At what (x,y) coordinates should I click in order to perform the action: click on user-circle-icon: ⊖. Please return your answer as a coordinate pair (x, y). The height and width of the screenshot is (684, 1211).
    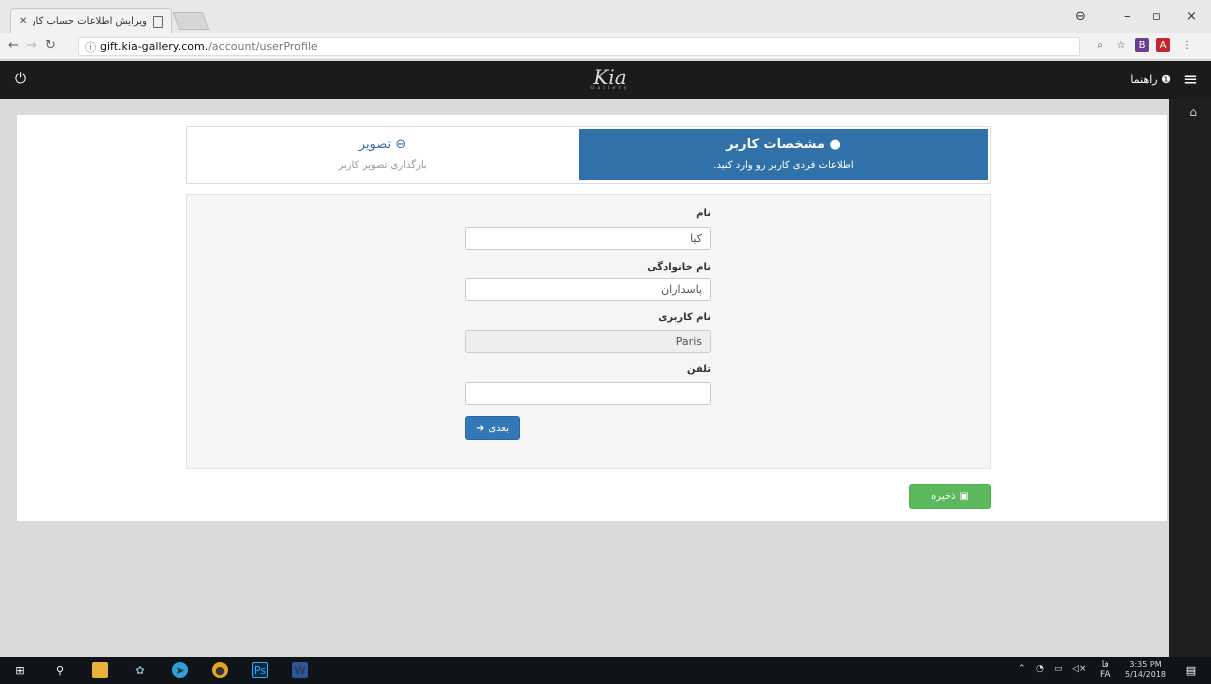
    Looking at the image, I should click on (401, 144).